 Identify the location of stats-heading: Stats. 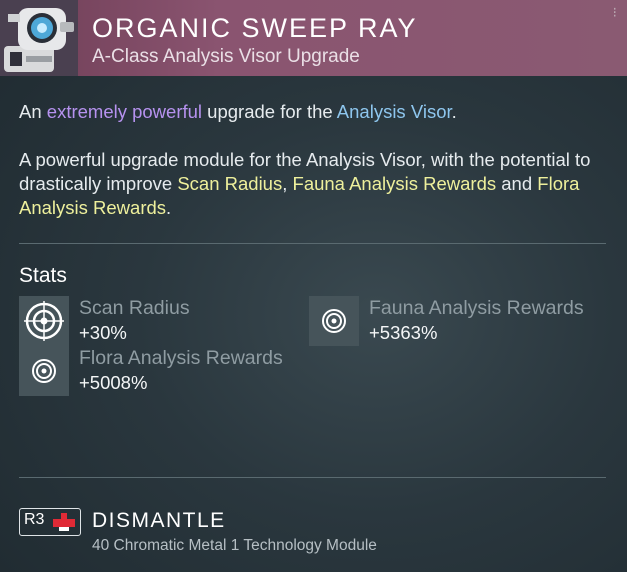
(43, 275).